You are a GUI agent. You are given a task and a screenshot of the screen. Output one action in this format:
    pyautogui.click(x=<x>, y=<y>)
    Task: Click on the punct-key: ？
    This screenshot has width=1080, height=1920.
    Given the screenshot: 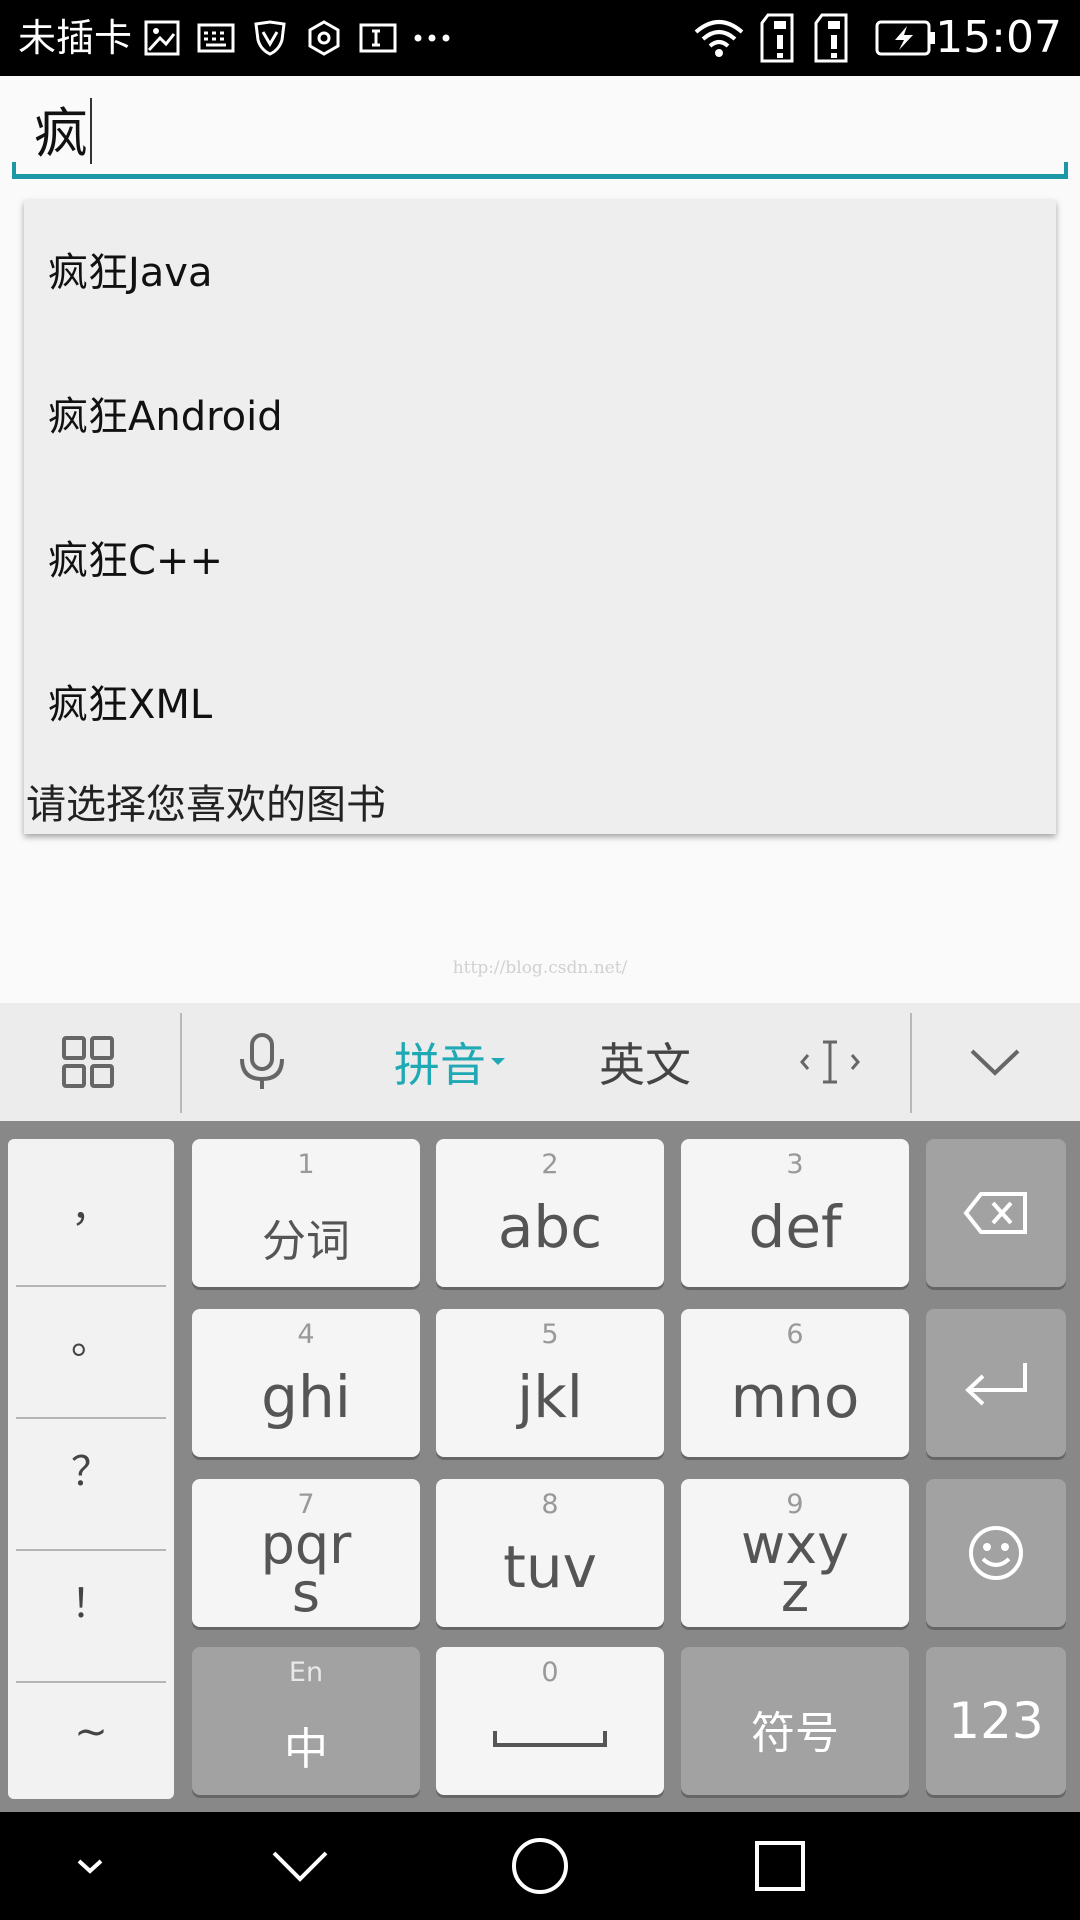 What is the action you would take?
    pyautogui.click(x=91, y=1468)
    